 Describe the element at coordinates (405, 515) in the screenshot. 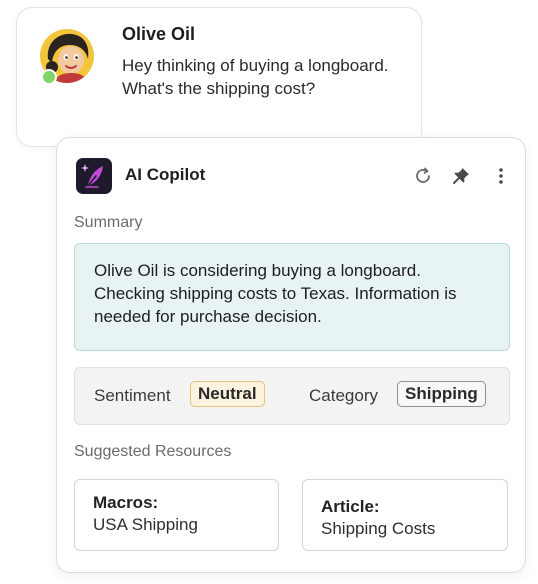

I see `resource-card-article: Article: Shipping Costs` at that location.